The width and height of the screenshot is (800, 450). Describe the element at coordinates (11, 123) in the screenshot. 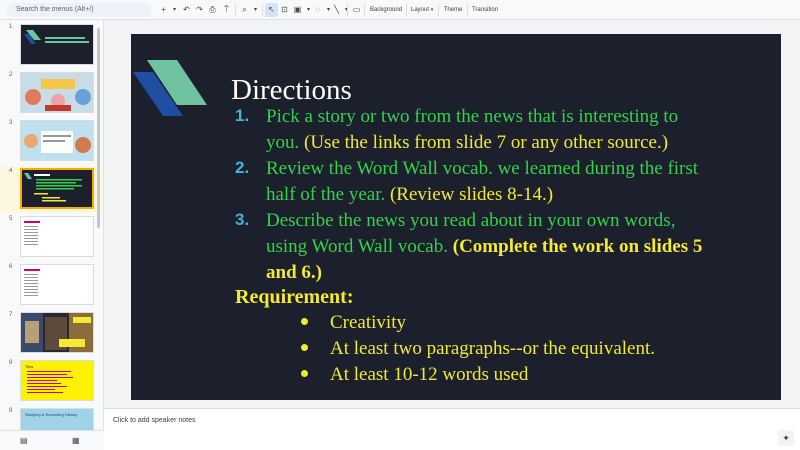

I see `slide-number: 3` at that location.